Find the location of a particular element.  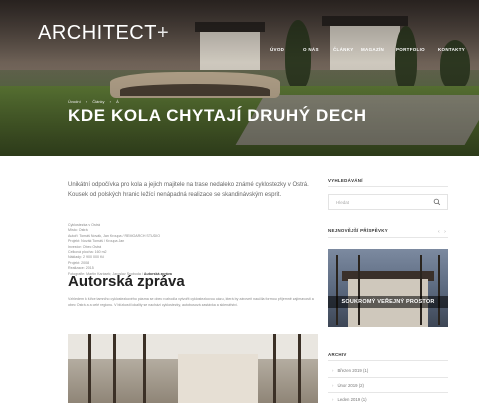

carousel-controls: ‹ › is located at coordinates (440, 232).